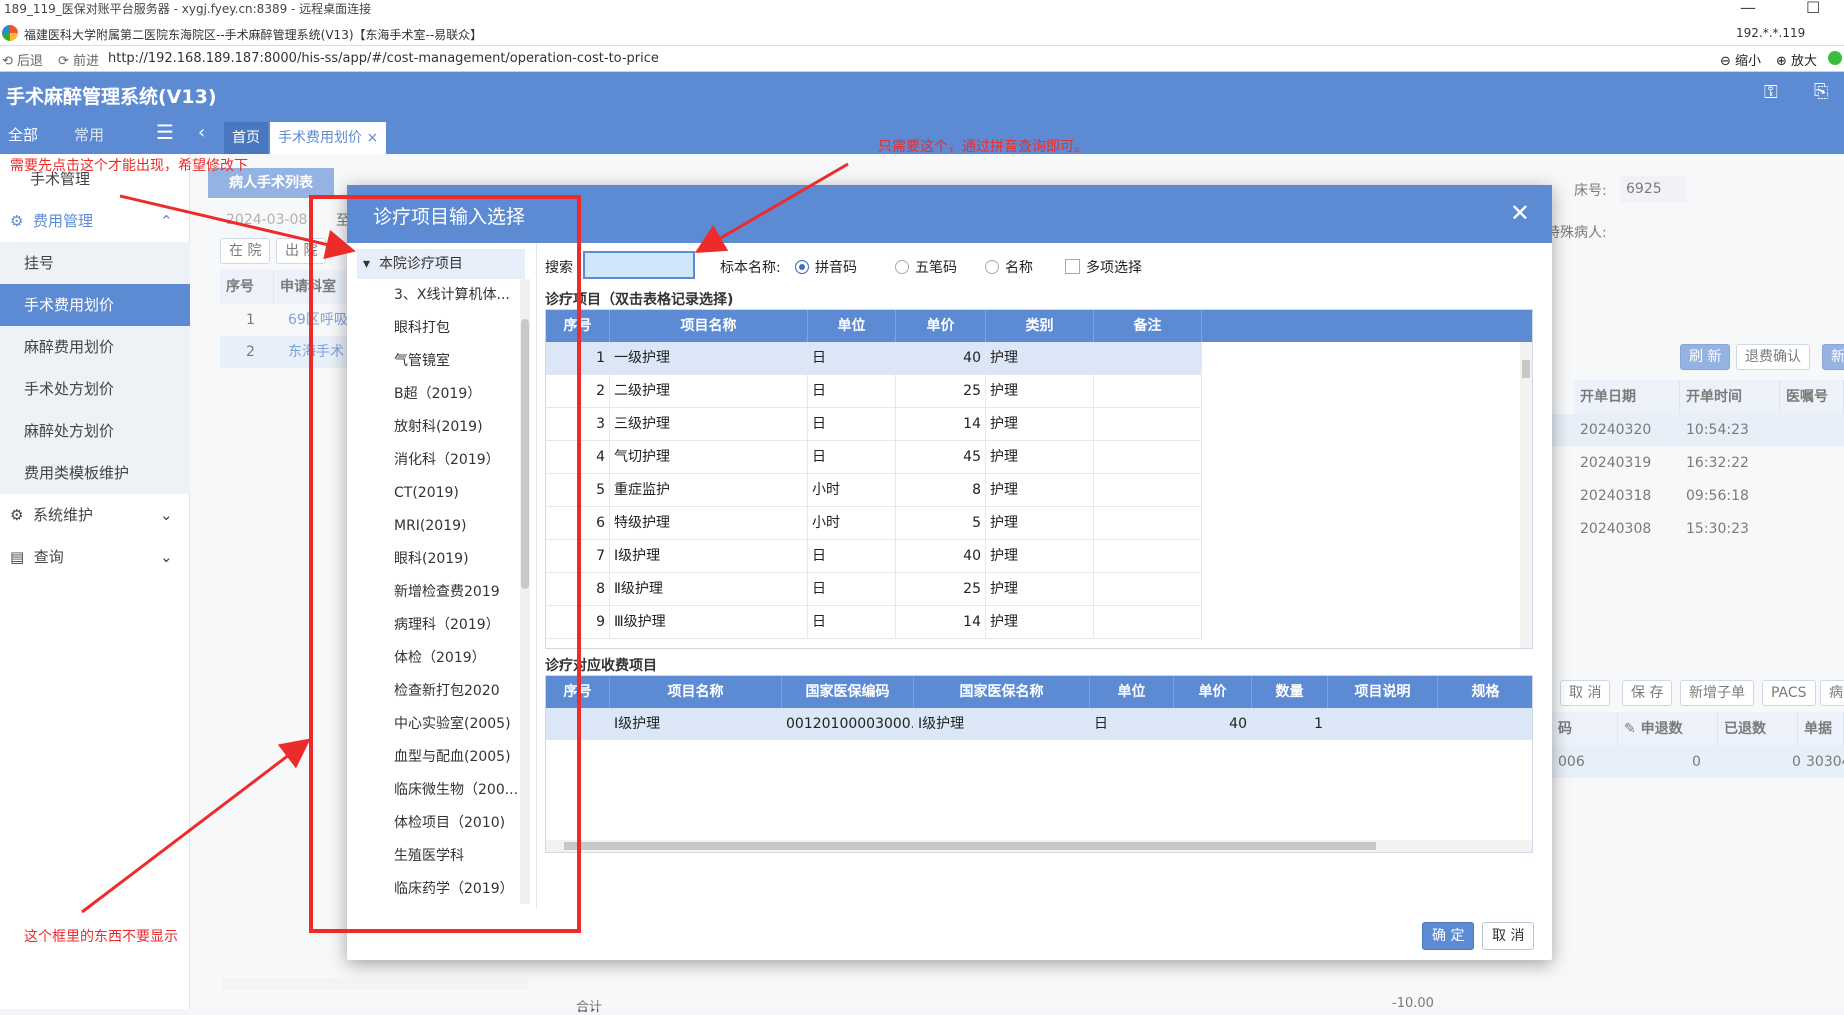  What do you see at coordinates (1520, 213) in the screenshot?
I see `close-icon: ✕` at bounding box center [1520, 213].